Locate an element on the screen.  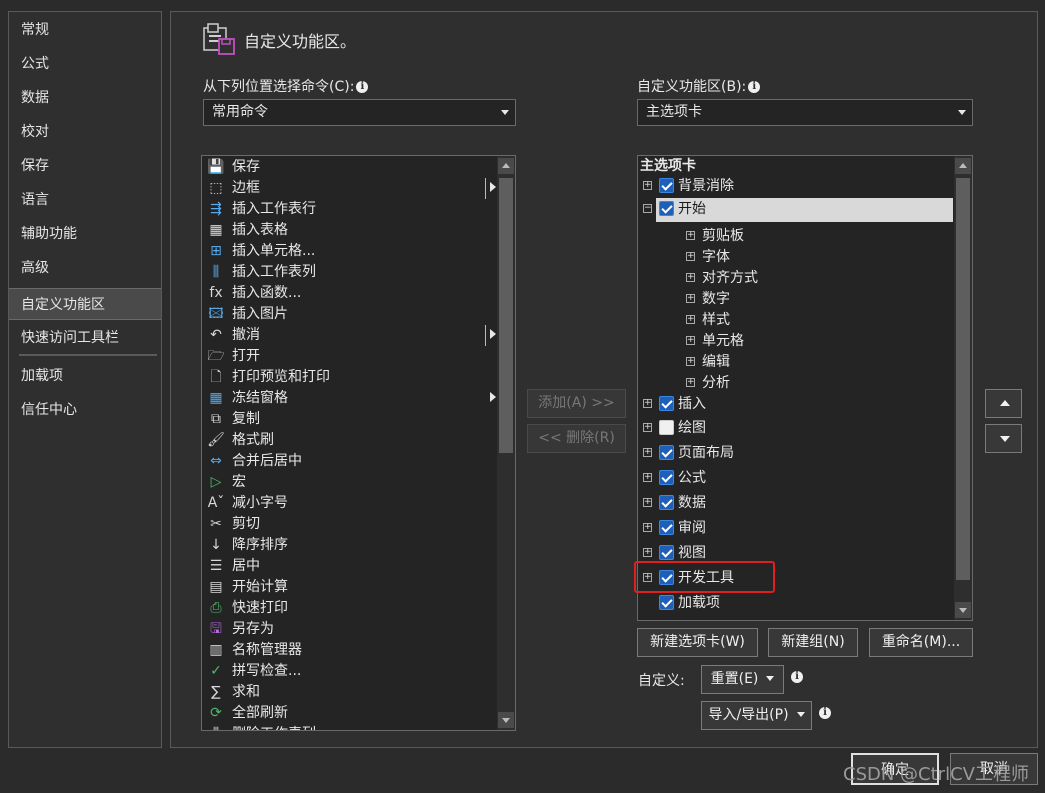
command-item: ▦ 冻结窗格 is located at coordinates (351, 398).